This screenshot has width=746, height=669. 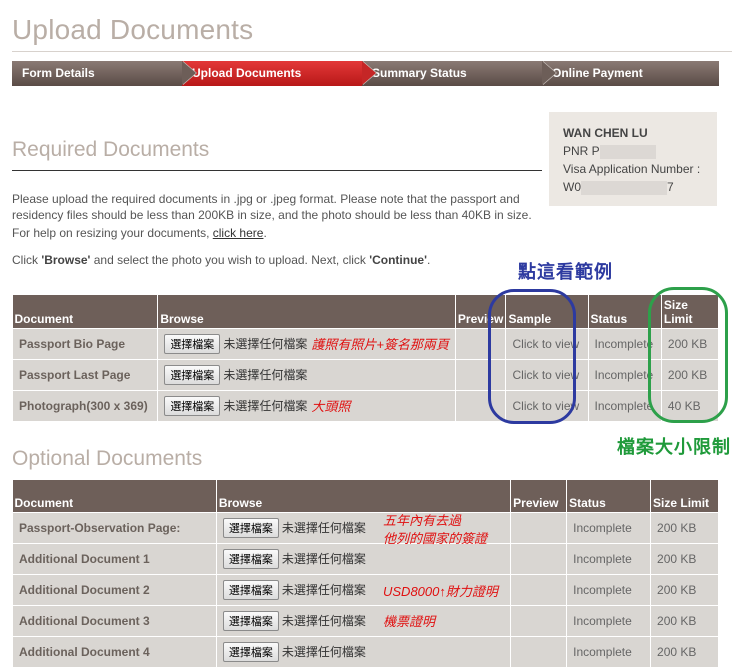 I want to click on step-online-payment: Online Payment, so click(x=630, y=73).